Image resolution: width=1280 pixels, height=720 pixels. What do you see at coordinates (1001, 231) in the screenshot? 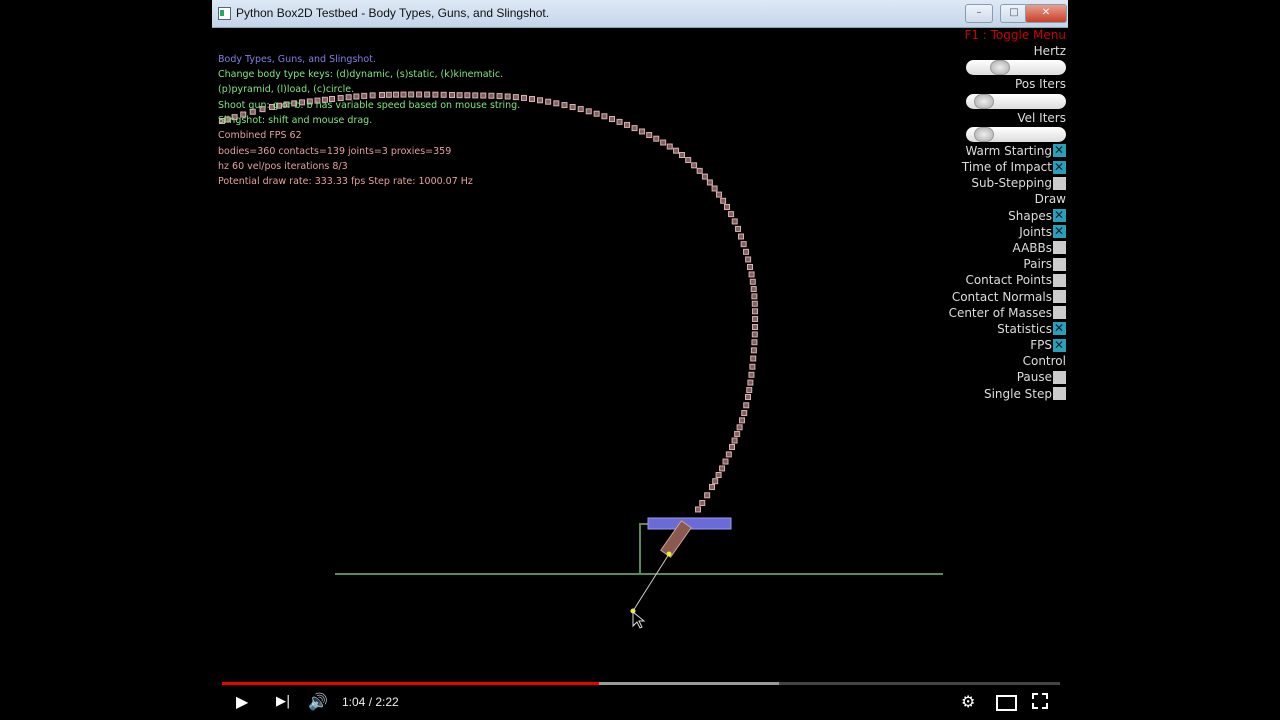
I see `checkbox-joints: Joints` at bounding box center [1001, 231].